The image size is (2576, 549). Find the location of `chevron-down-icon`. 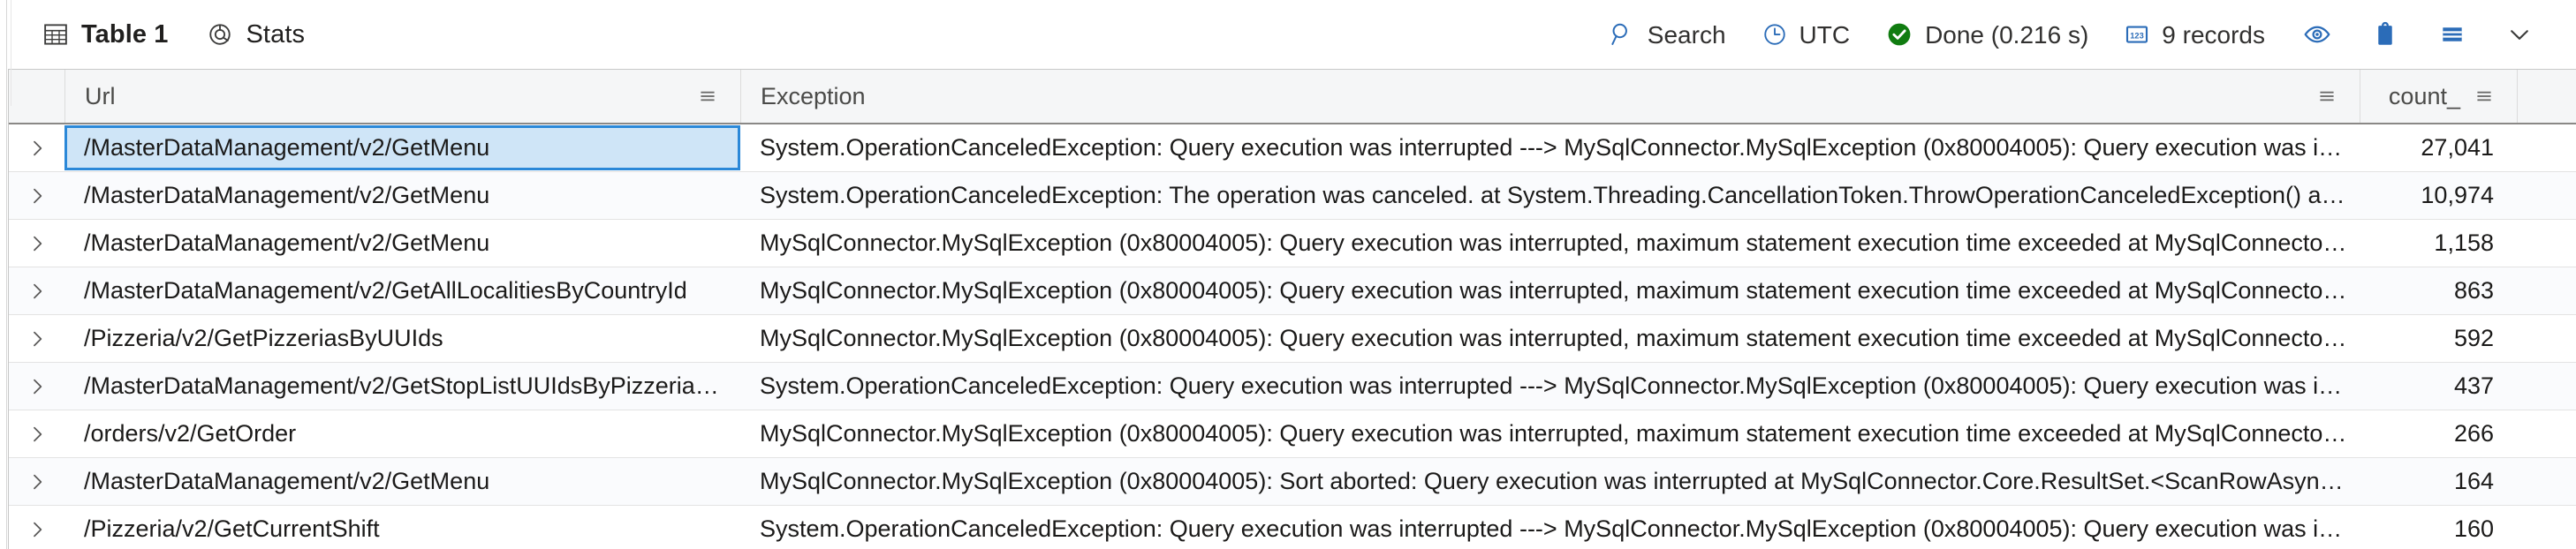

chevron-down-icon is located at coordinates (2520, 34).